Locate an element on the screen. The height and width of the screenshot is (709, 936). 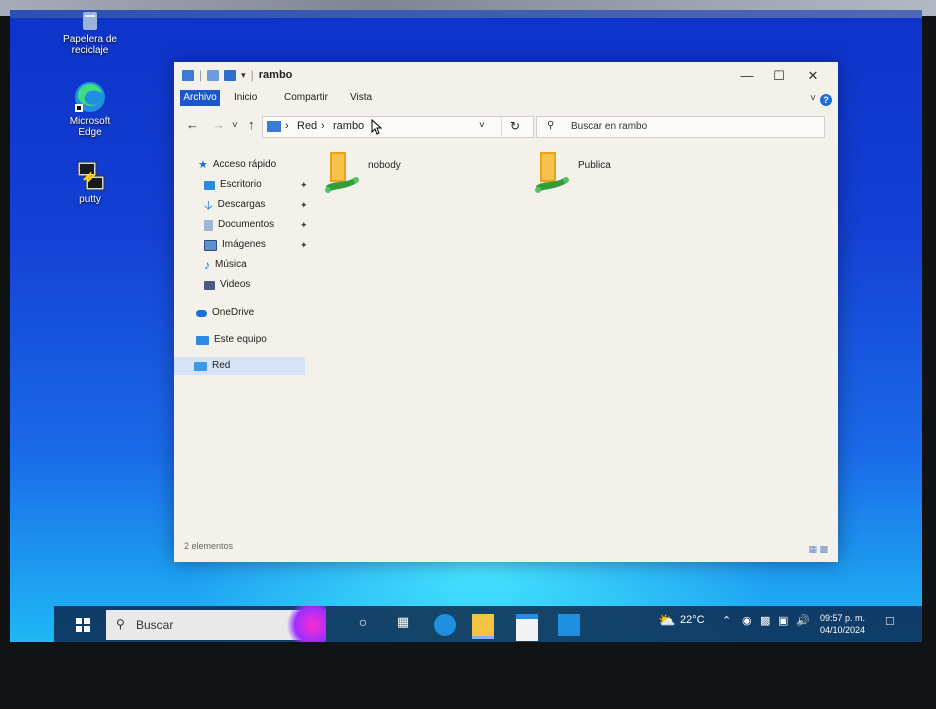
sidebar-item-quick-access: ★ Acceso rápido is located at coordinates (237, 165).